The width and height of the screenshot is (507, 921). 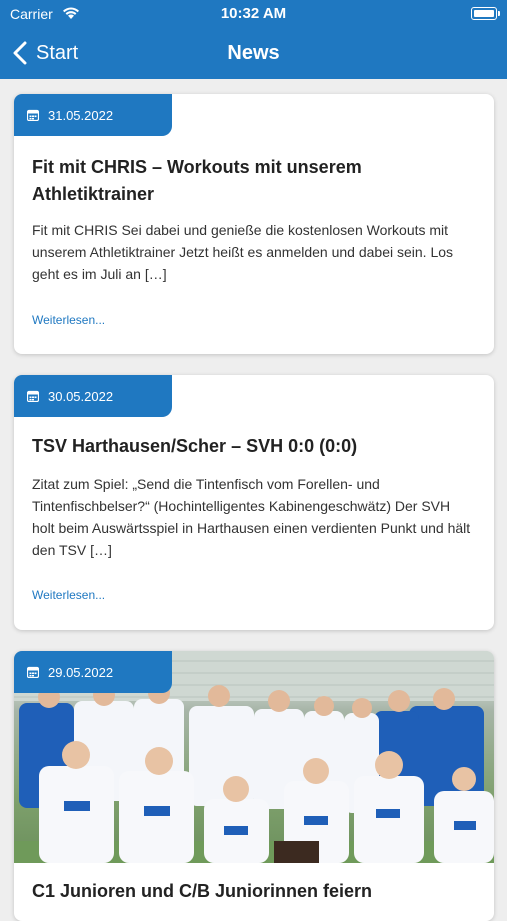 I want to click on date-text: 30.05.2022, so click(x=81, y=396).